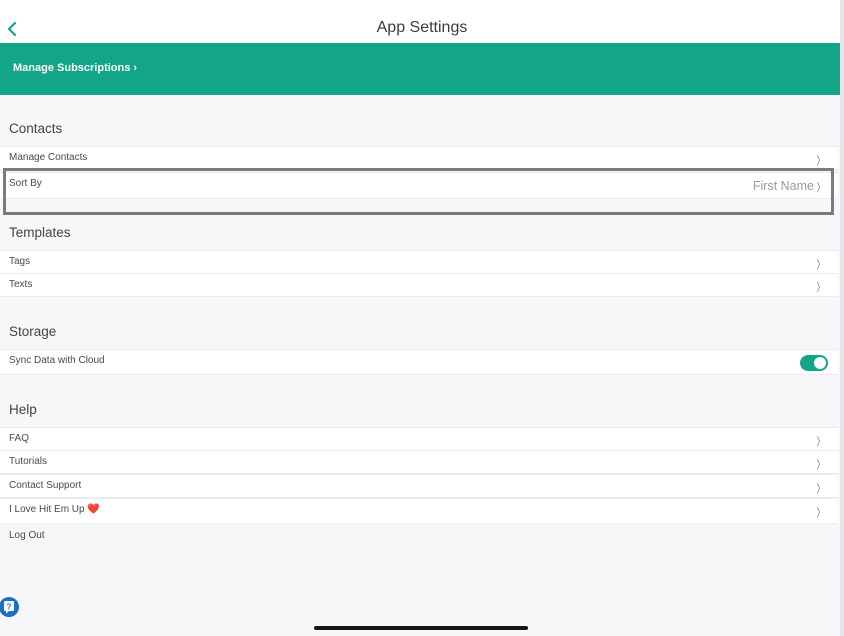 The width and height of the screenshot is (844, 636). I want to click on sync-toggle, so click(814, 363).